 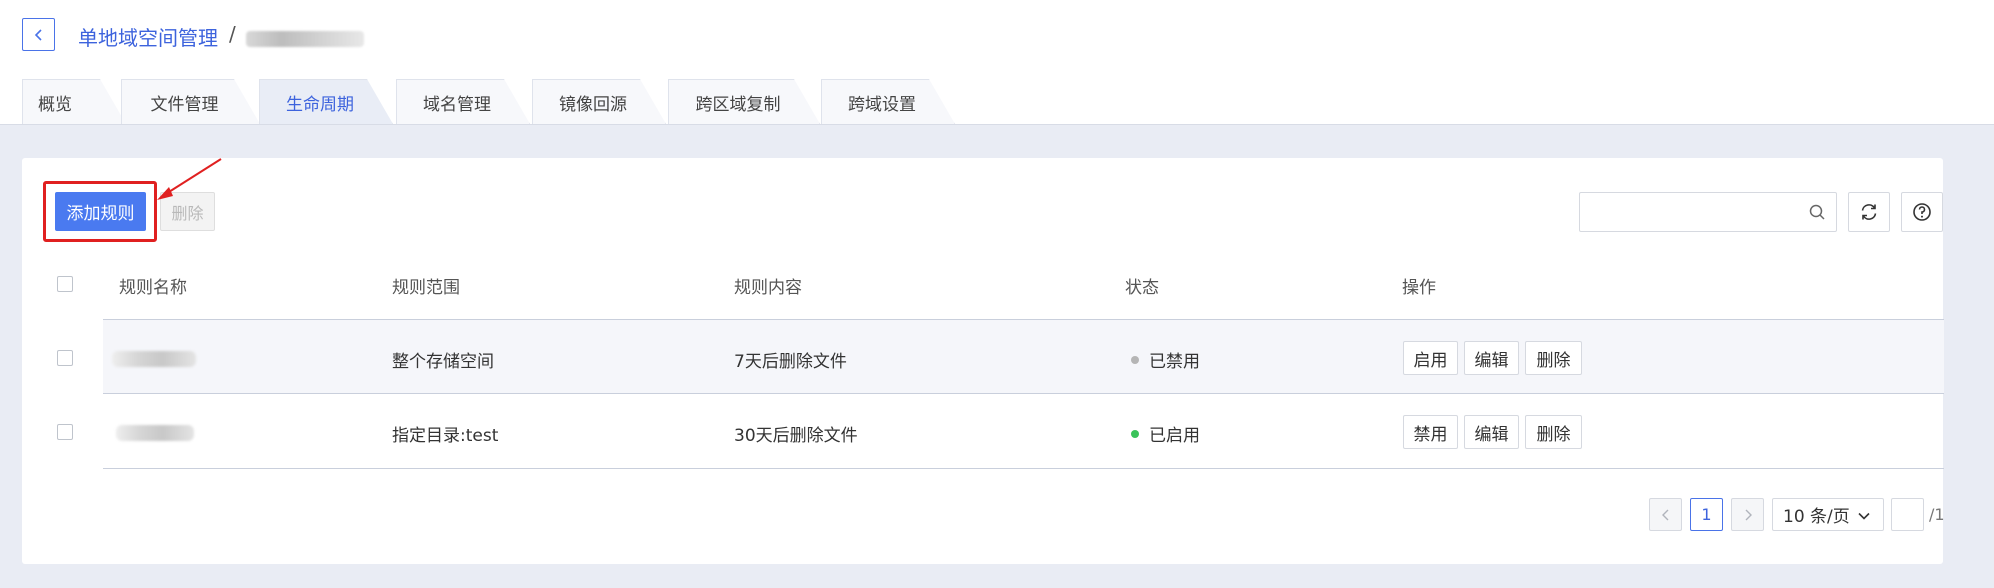 I want to click on column-header-rule-content: 规则内容, so click(x=768, y=288).